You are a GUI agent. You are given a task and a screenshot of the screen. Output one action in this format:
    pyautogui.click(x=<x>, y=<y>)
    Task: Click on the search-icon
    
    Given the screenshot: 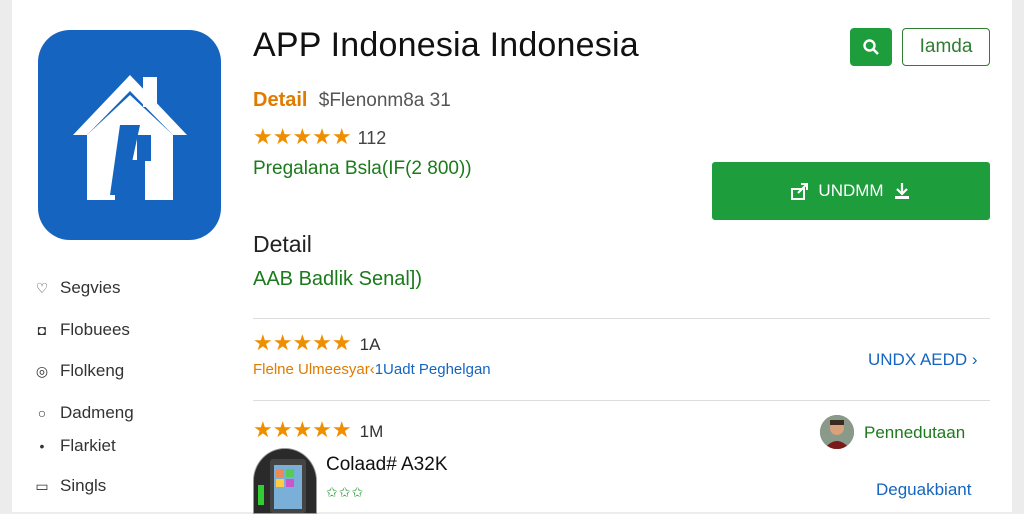 What is the action you would take?
    pyautogui.click(x=871, y=47)
    